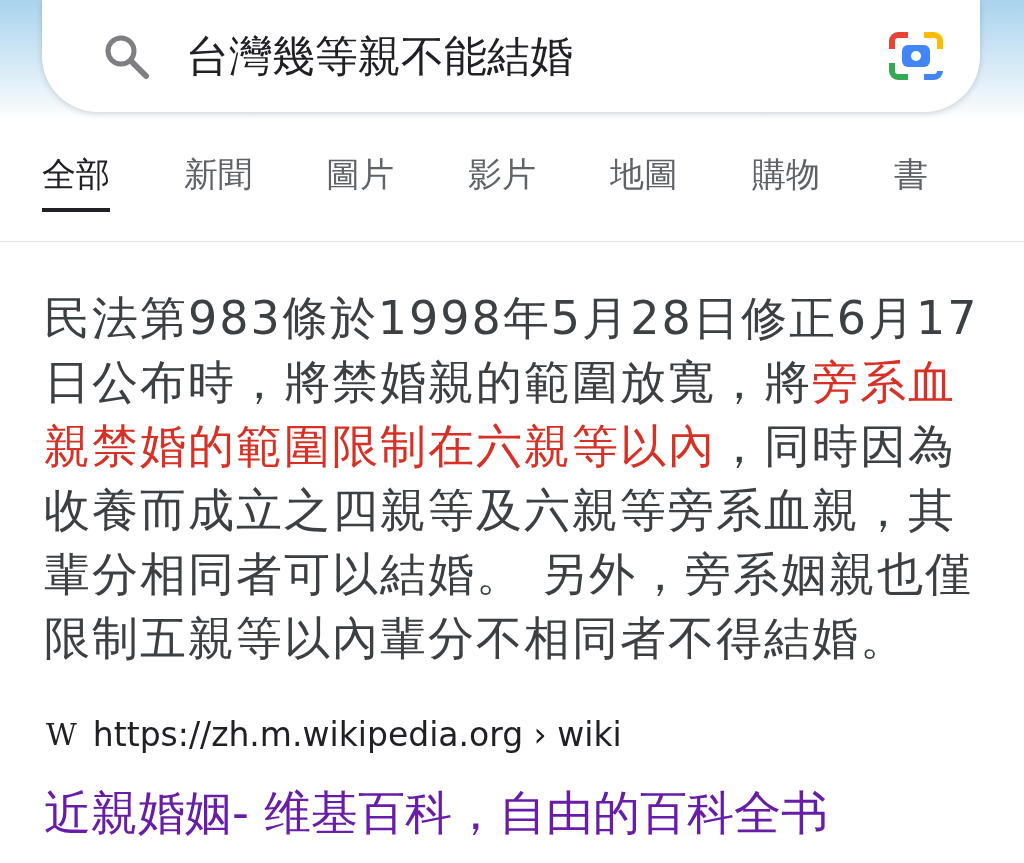 The image size is (1024, 863). What do you see at coordinates (76, 182) in the screenshot?
I see `tab: 全部` at bounding box center [76, 182].